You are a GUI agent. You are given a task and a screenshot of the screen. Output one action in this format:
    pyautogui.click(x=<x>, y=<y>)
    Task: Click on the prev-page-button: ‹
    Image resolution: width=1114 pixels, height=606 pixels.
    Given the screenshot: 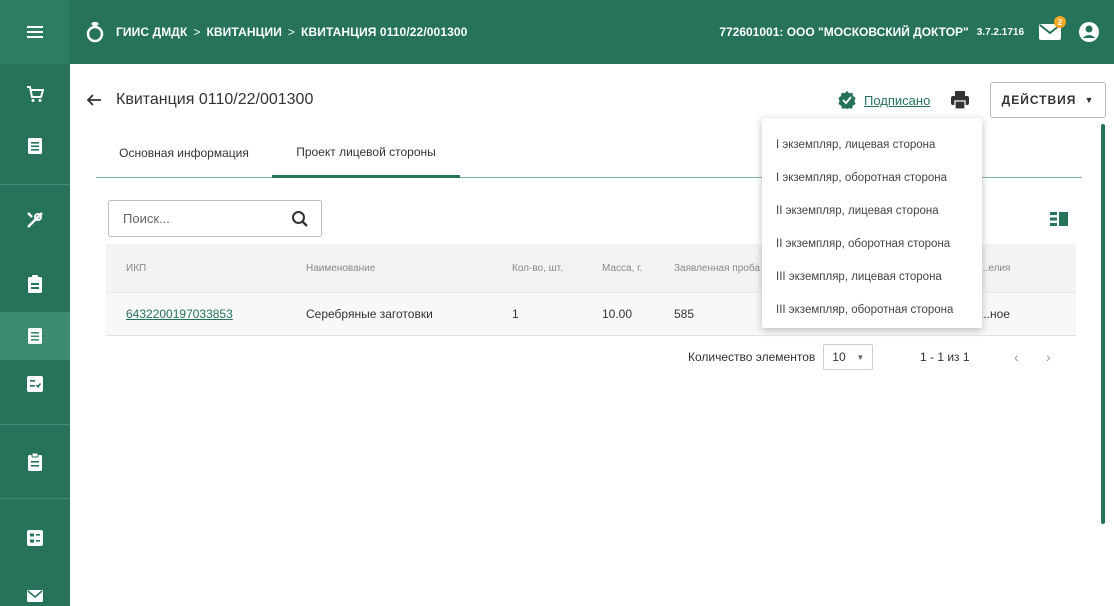 What is the action you would take?
    pyautogui.click(x=1016, y=357)
    